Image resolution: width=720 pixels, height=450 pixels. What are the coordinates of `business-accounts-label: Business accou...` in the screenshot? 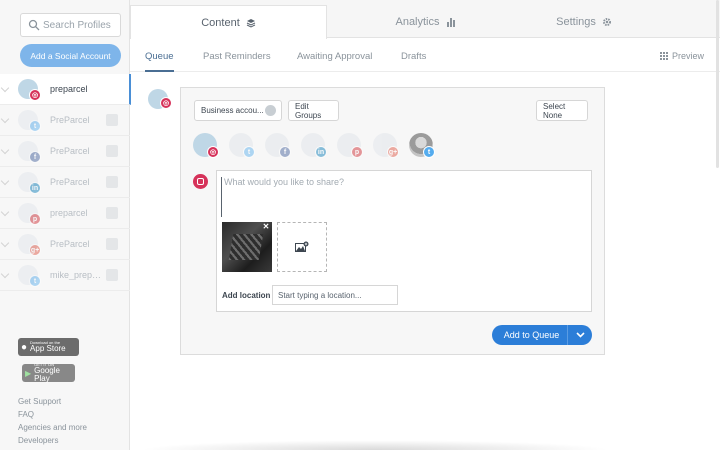 It's located at (232, 110).